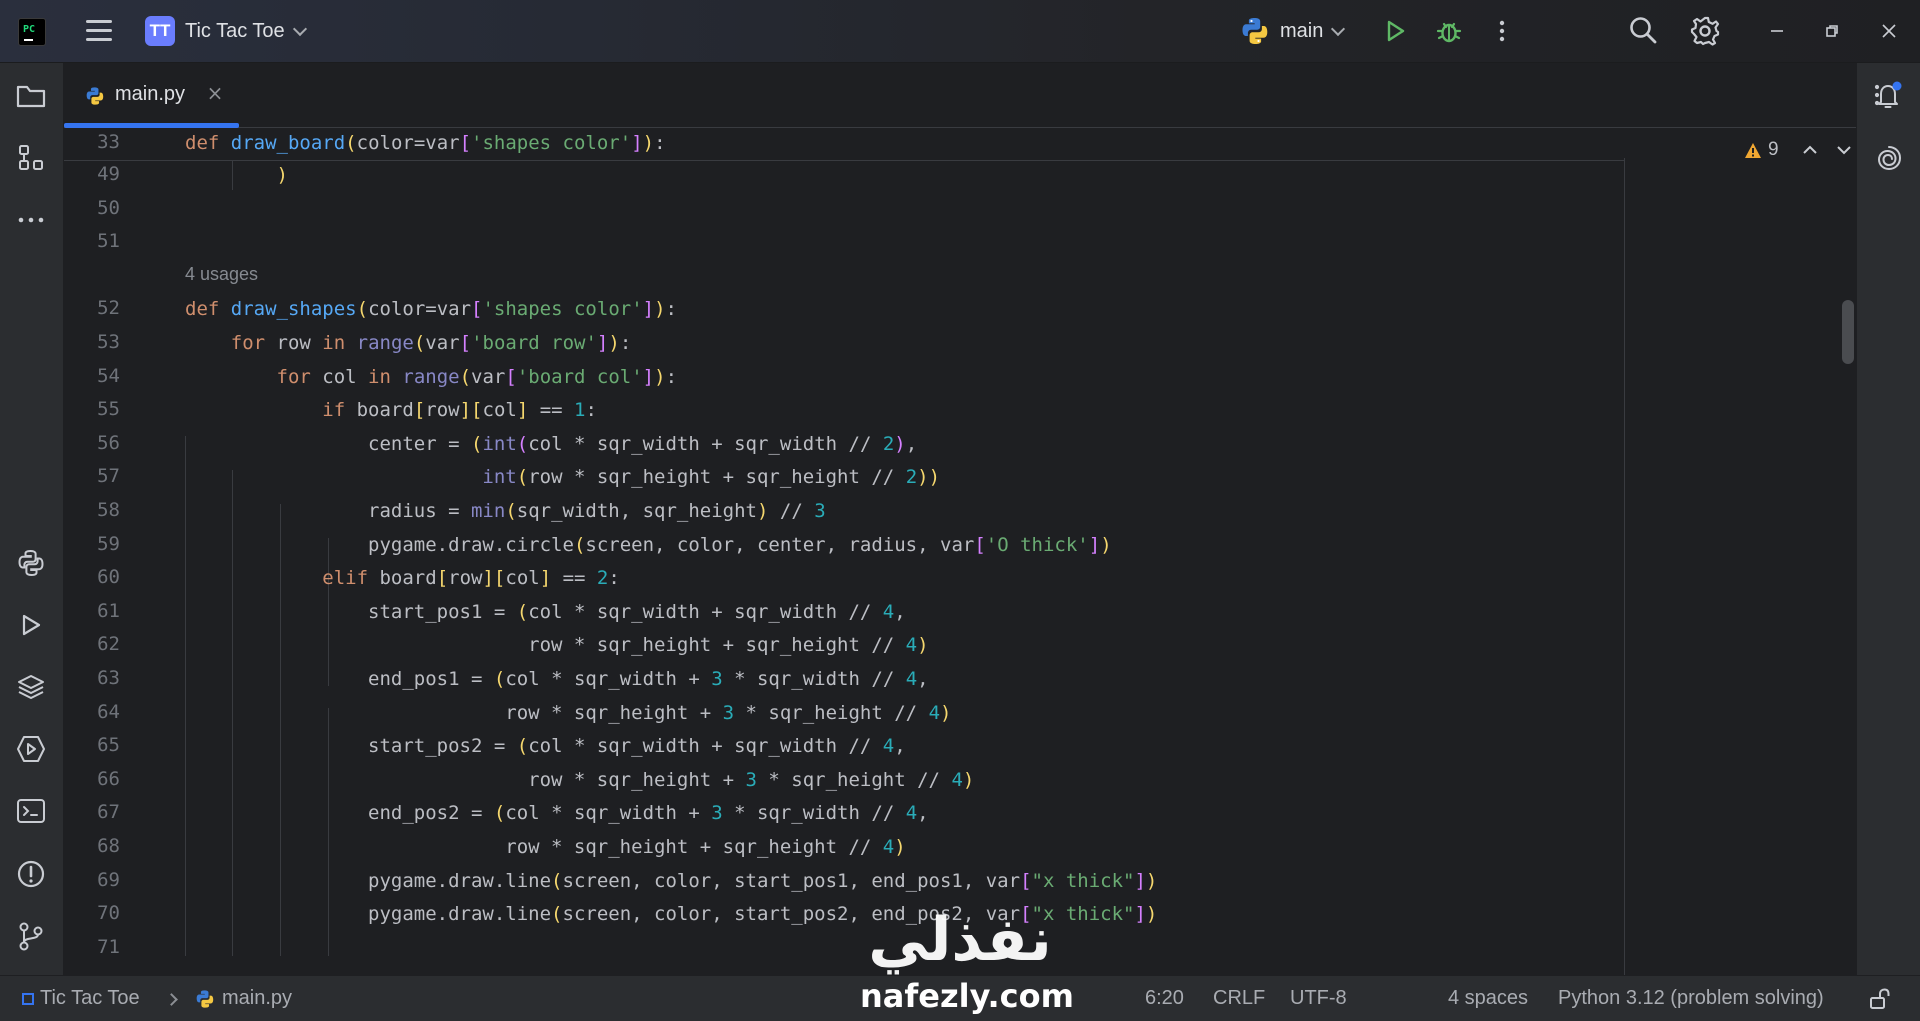 Image resolution: width=1920 pixels, height=1021 pixels. Describe the element at coordinates (108, 308) in the screenshot. I see `line-number: 52` at that location.